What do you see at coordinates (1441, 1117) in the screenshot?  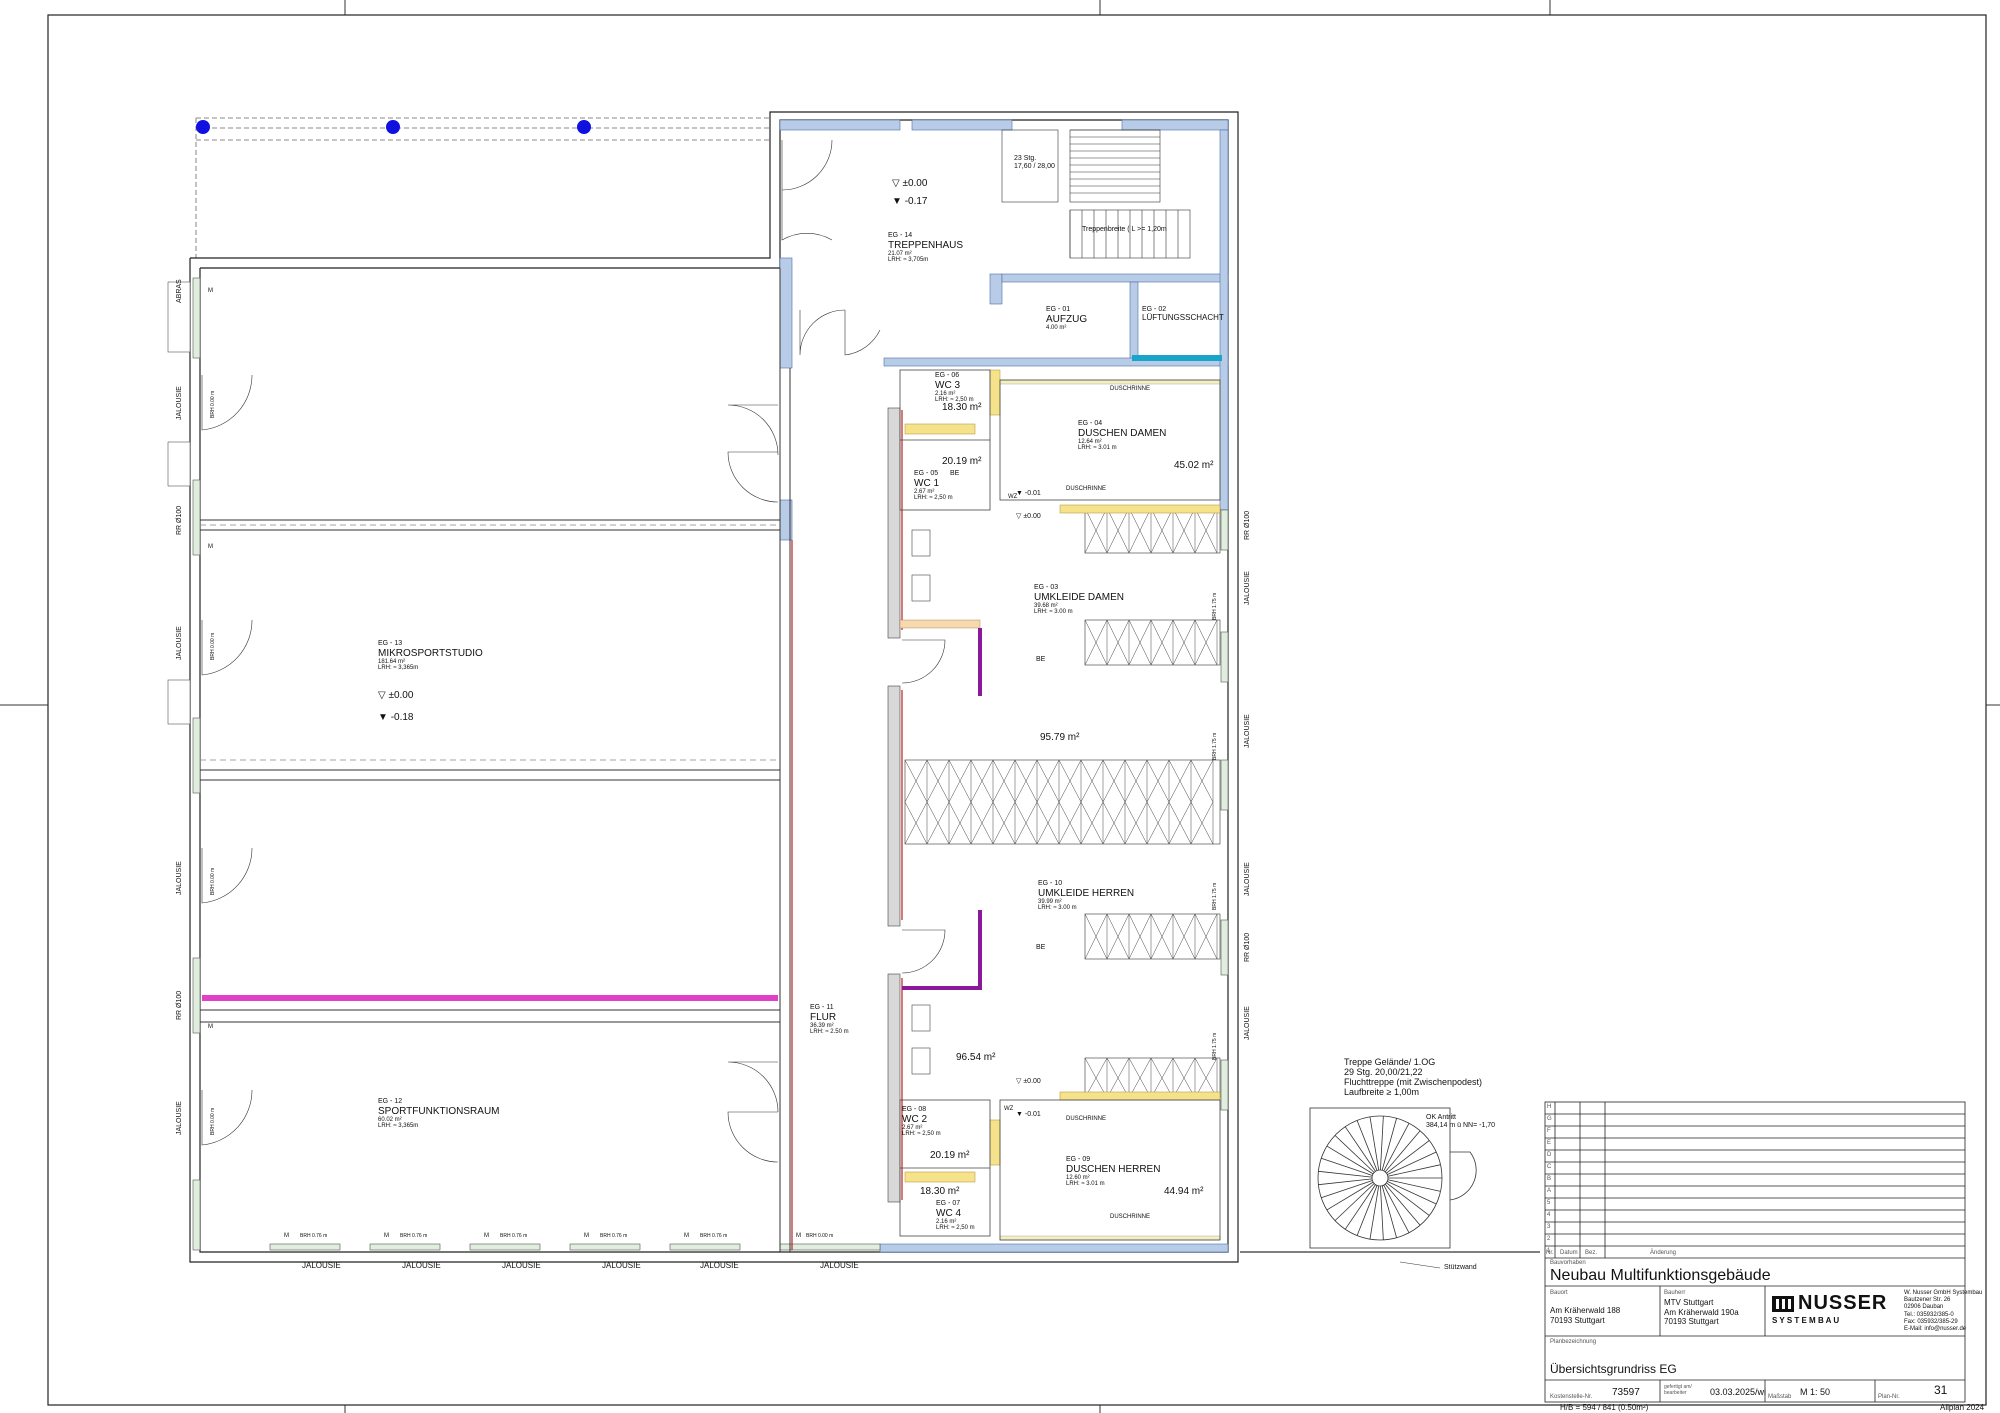 I see `spiral-ok-label: OK Antritt` at bounding box center [1441, 1117].